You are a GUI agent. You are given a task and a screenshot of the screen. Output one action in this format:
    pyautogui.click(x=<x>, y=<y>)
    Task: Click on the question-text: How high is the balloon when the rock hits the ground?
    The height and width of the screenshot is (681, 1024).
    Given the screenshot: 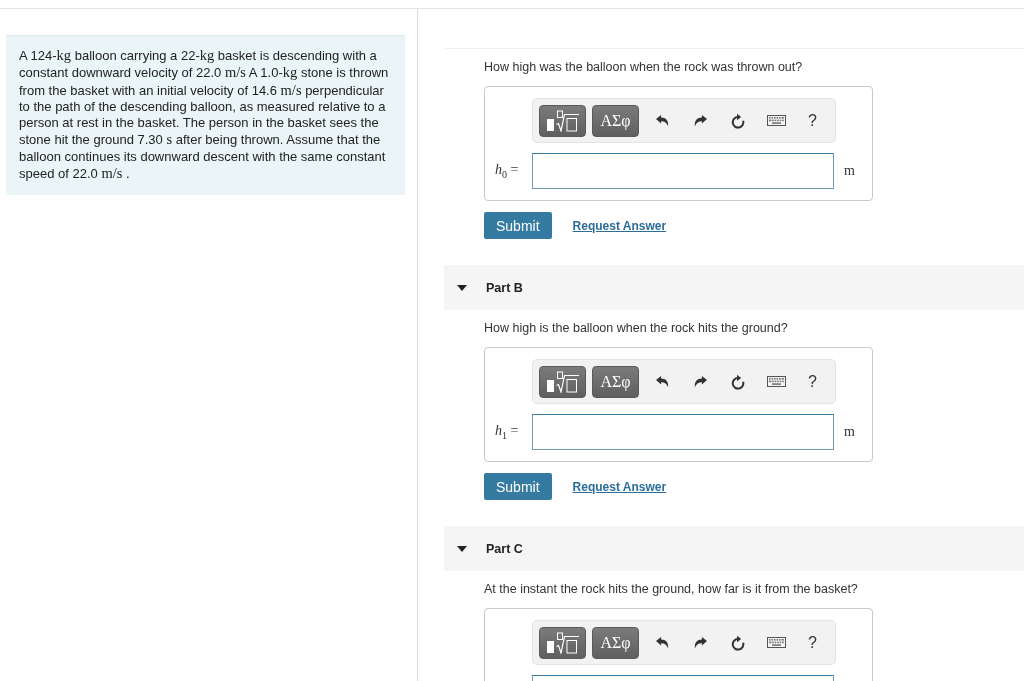 What is the action you would take?
    pyautogui.click(x=636, y=328)
    